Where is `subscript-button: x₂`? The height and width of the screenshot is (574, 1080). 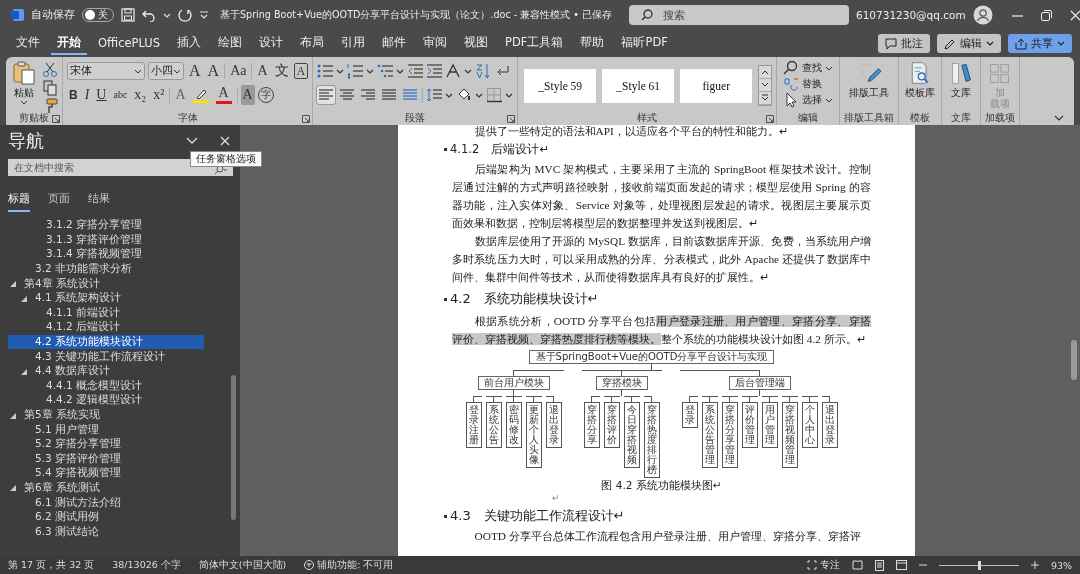 subscript-button: x₂ is located at coordinates (140, 95).